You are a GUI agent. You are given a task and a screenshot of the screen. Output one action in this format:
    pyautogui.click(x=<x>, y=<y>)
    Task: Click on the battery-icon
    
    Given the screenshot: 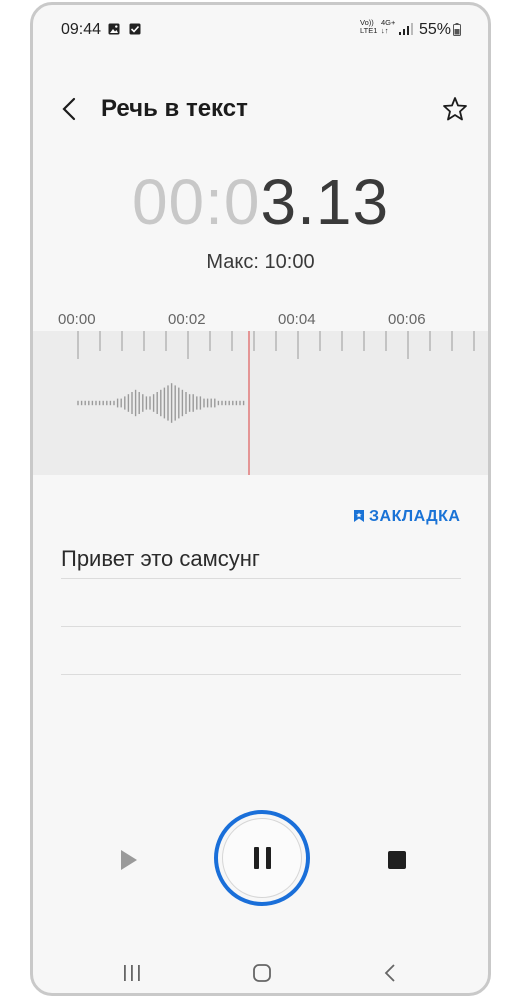 What is the action you would take?
    pyautogui.click(x=457, y=29)
    